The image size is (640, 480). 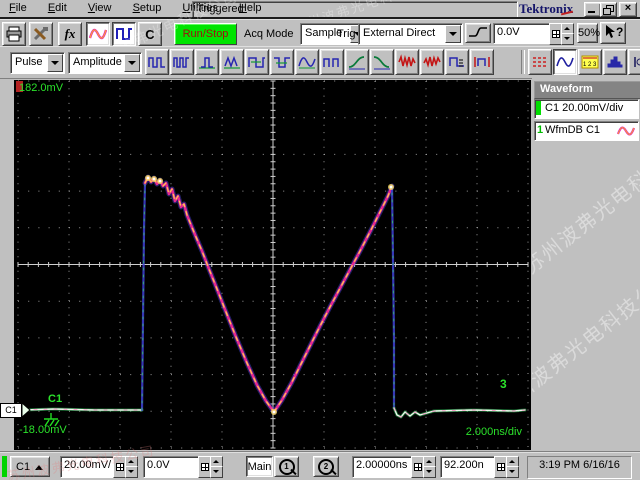 I want to click on rise-icon, so click(x=356, y=63).